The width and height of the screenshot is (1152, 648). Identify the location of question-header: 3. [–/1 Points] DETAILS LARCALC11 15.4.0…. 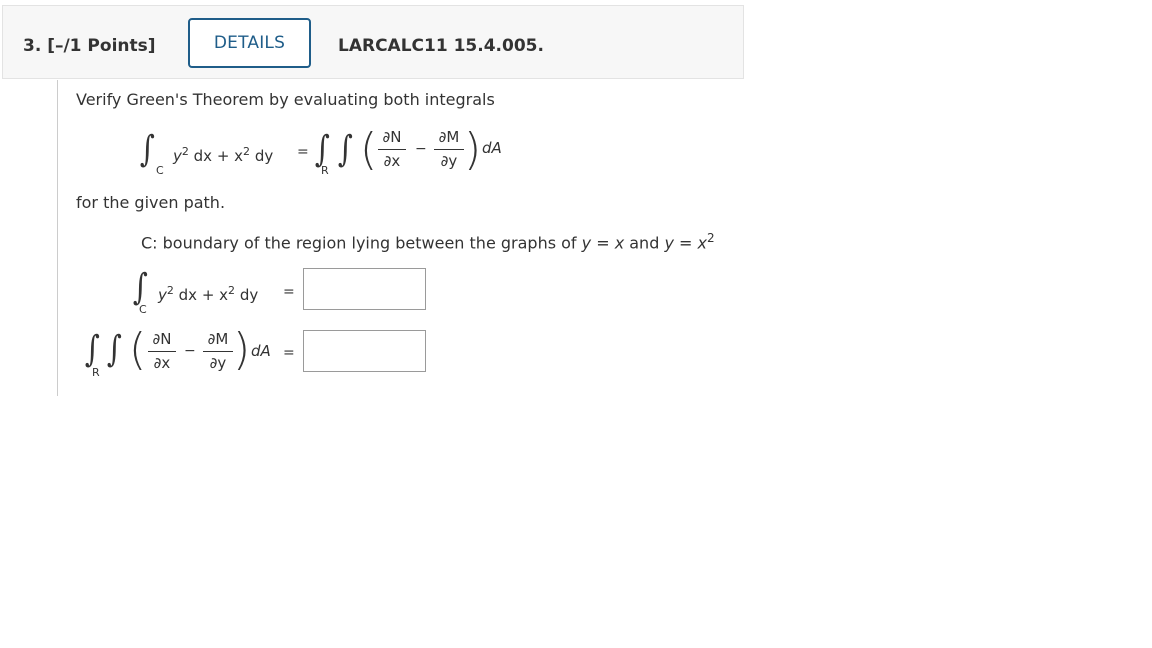
(373, 42).